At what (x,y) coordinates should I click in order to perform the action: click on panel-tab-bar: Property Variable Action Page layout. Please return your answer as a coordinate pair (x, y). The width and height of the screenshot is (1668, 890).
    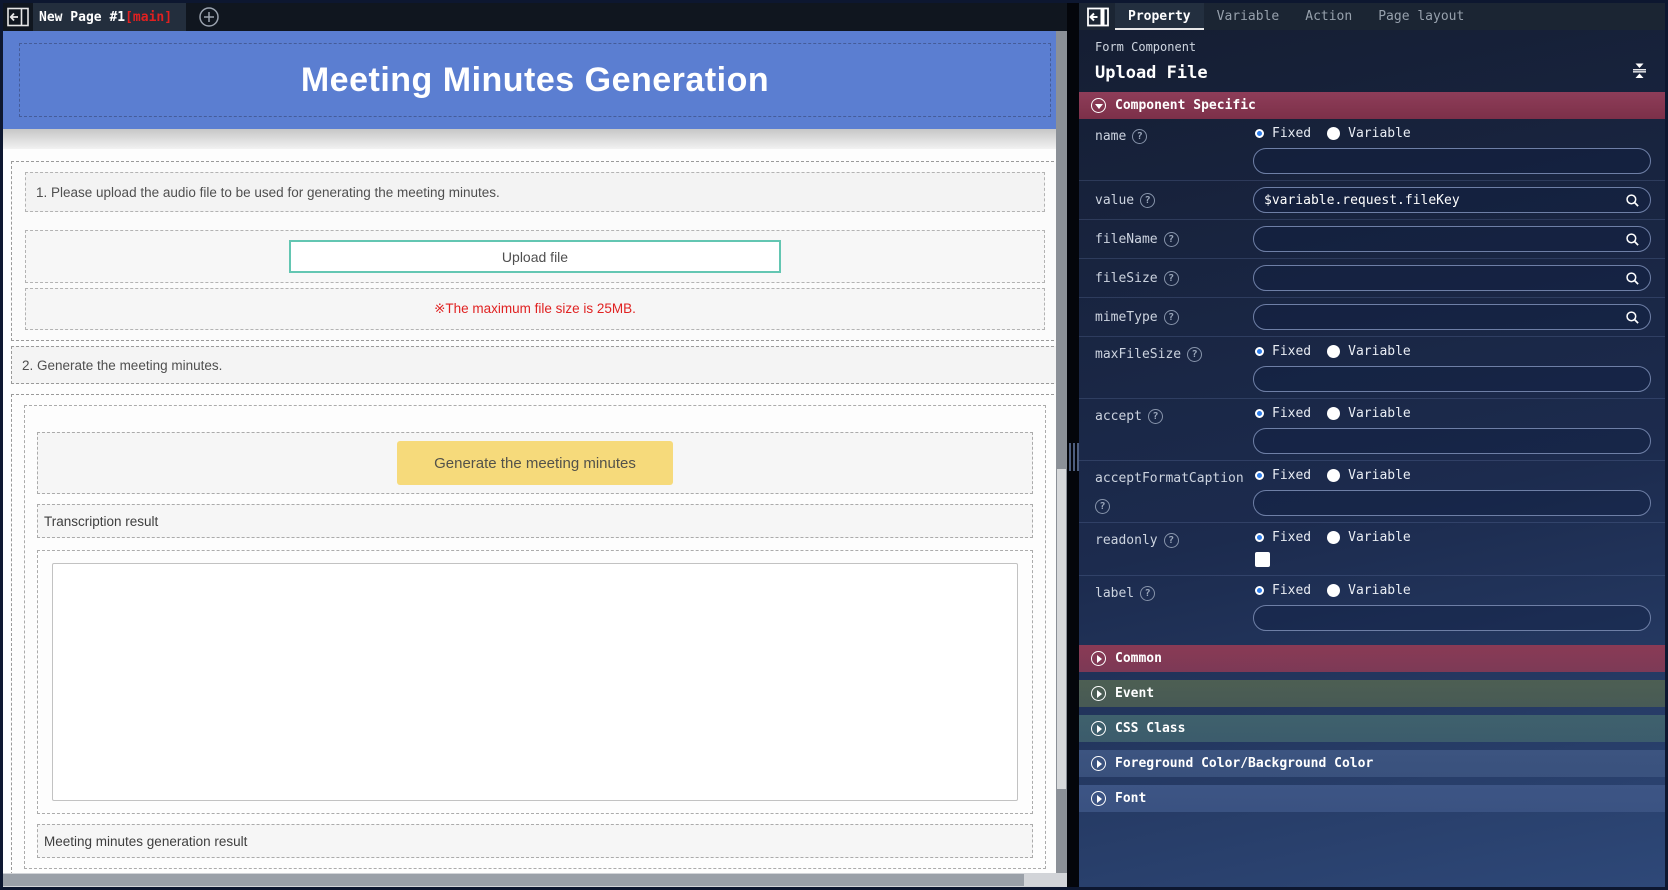
    Looking at the image, I should click on (1372, 16).